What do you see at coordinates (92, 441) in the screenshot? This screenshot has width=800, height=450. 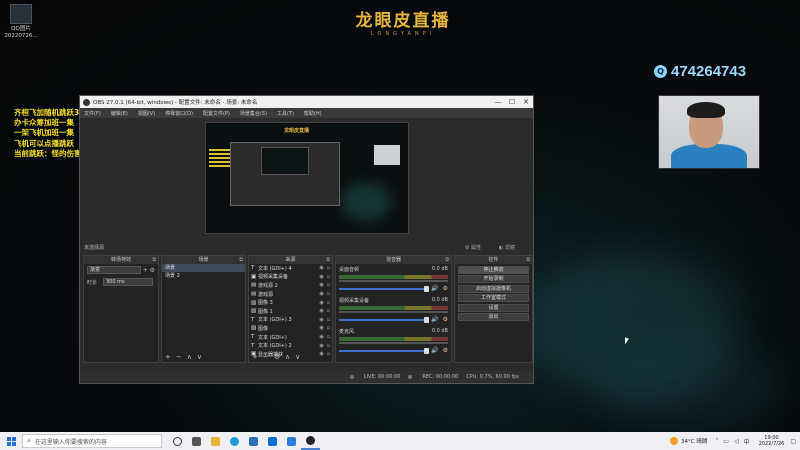 I see `taskbar-search: ⌕ 在这里输入你要搜索的内容` at bounding box center [92, 441].